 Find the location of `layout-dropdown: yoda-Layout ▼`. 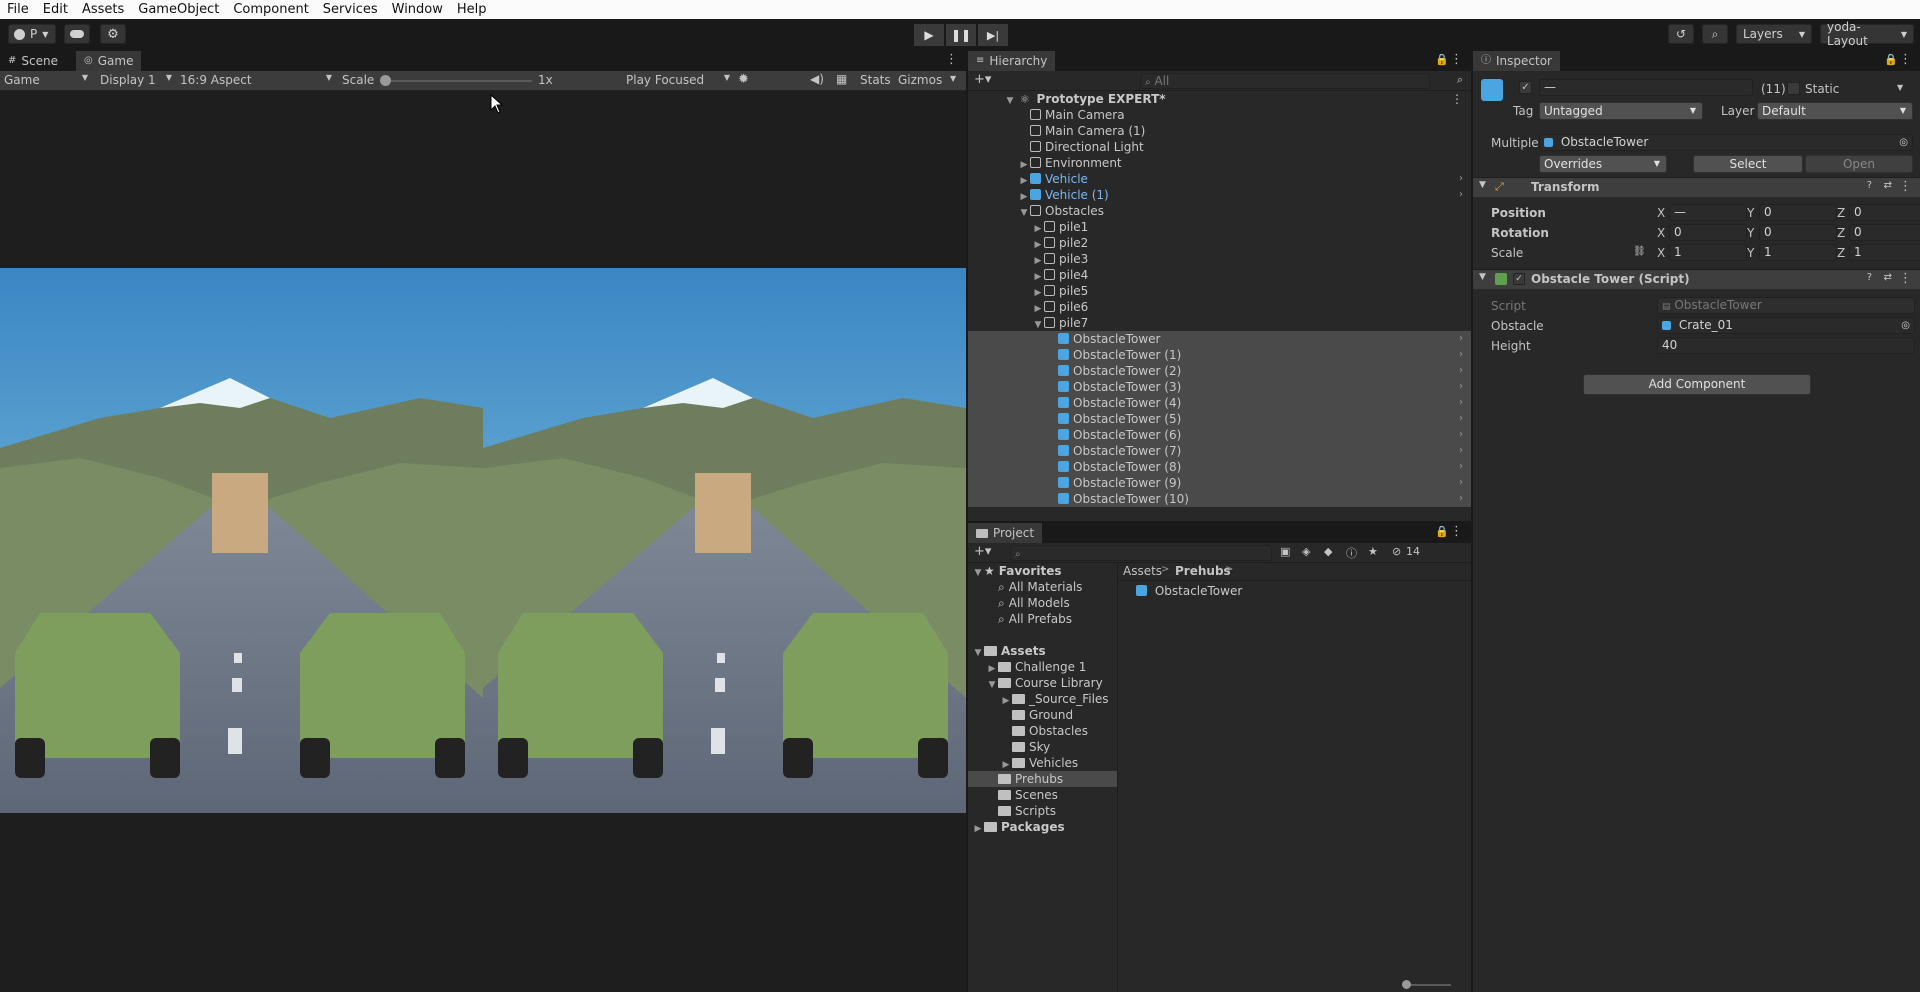

layout-dropdown: yoda-Layout ▼ is located at coordinates (1867, 34).